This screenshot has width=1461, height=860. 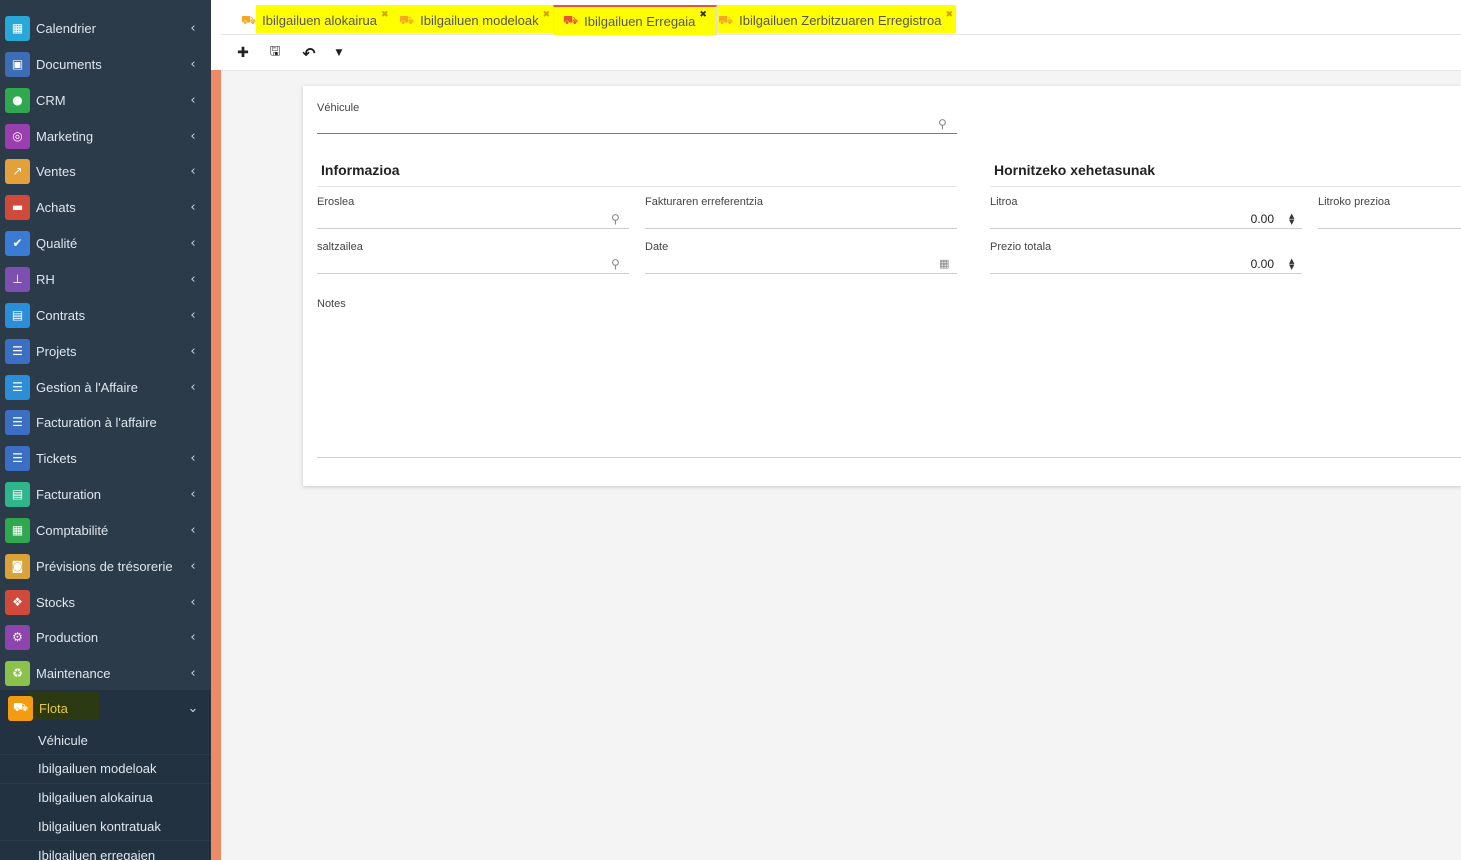 What do you see at coordinates (473, 263) in the screenshot?
I see `seller-field` at bounding box center [473, 263].